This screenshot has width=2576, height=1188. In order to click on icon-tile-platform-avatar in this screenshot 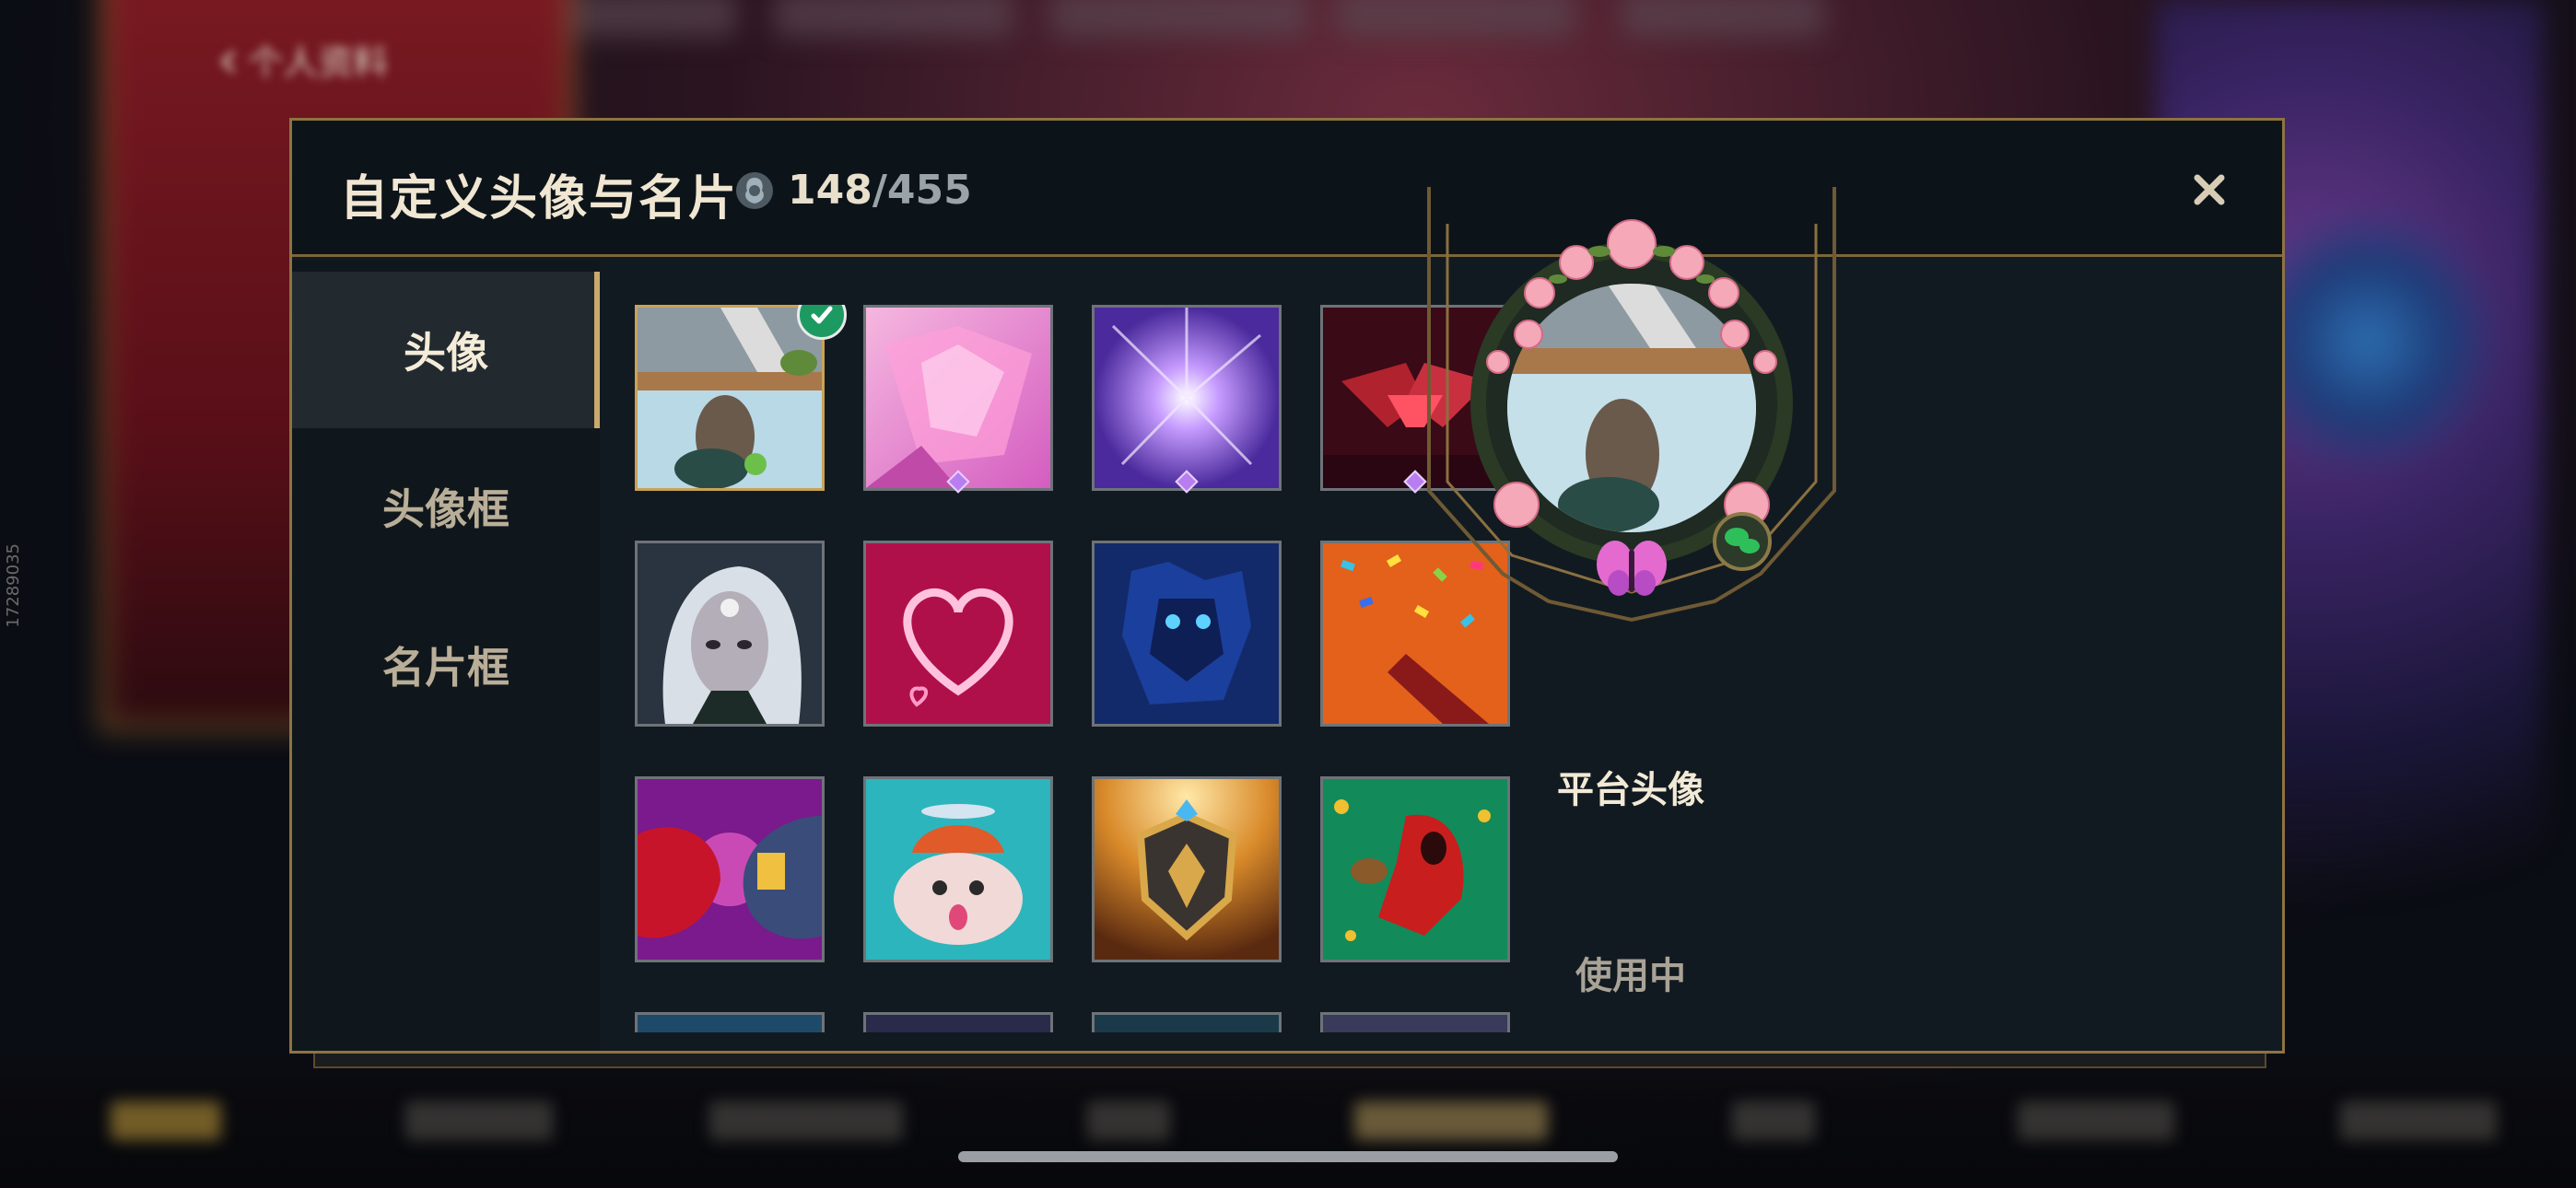, I will do `click(730, 398)`.